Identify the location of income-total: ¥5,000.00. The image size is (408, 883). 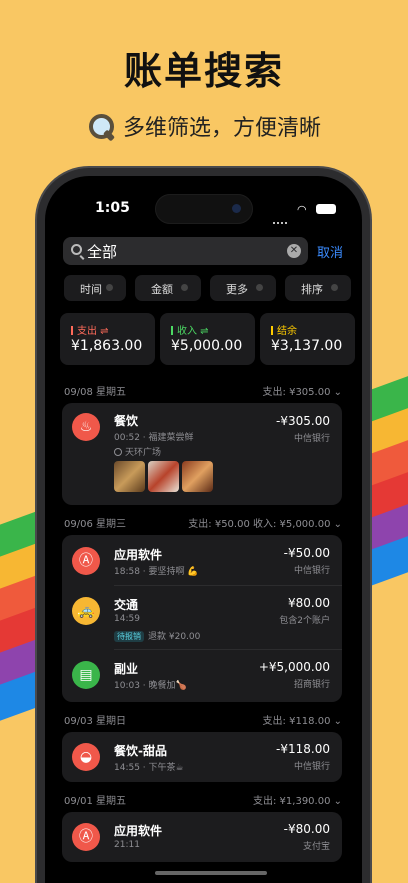
(207, 346).